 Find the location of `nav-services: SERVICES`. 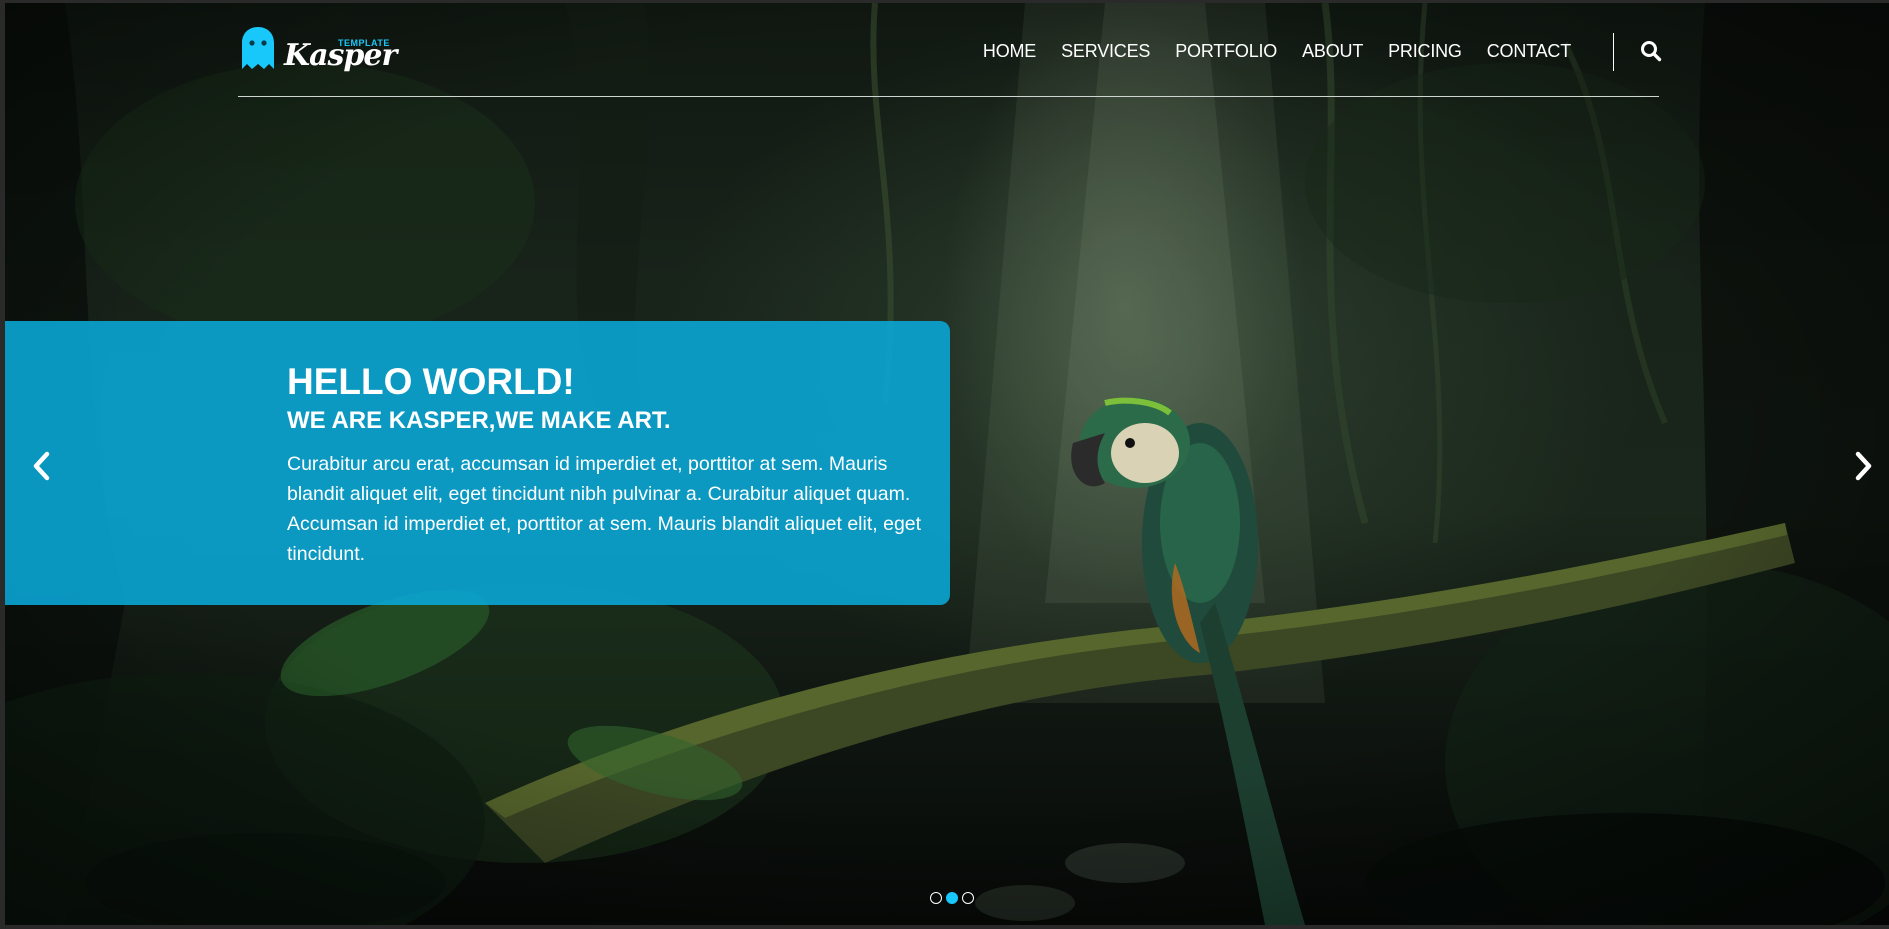

nav-services: SERVICES is located at coordinates (1105, 51).